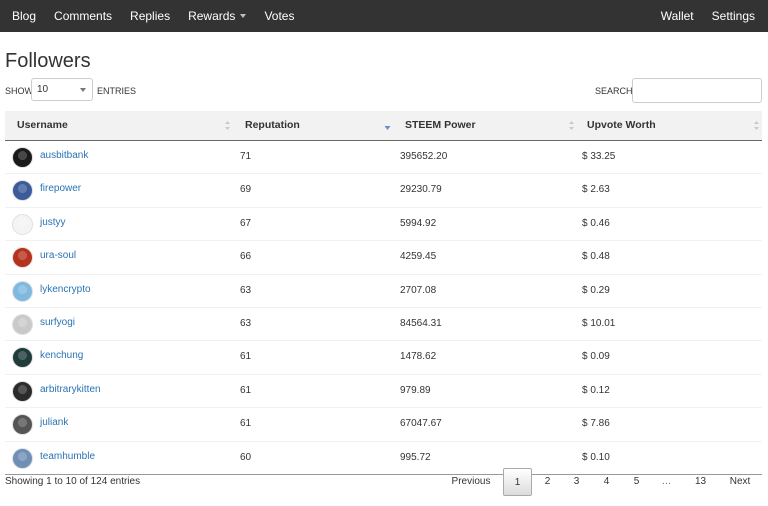 This screenshot has height=506, width=768. I want to click on cell-upvote-worth: $ 0.09, so click(596, 357).